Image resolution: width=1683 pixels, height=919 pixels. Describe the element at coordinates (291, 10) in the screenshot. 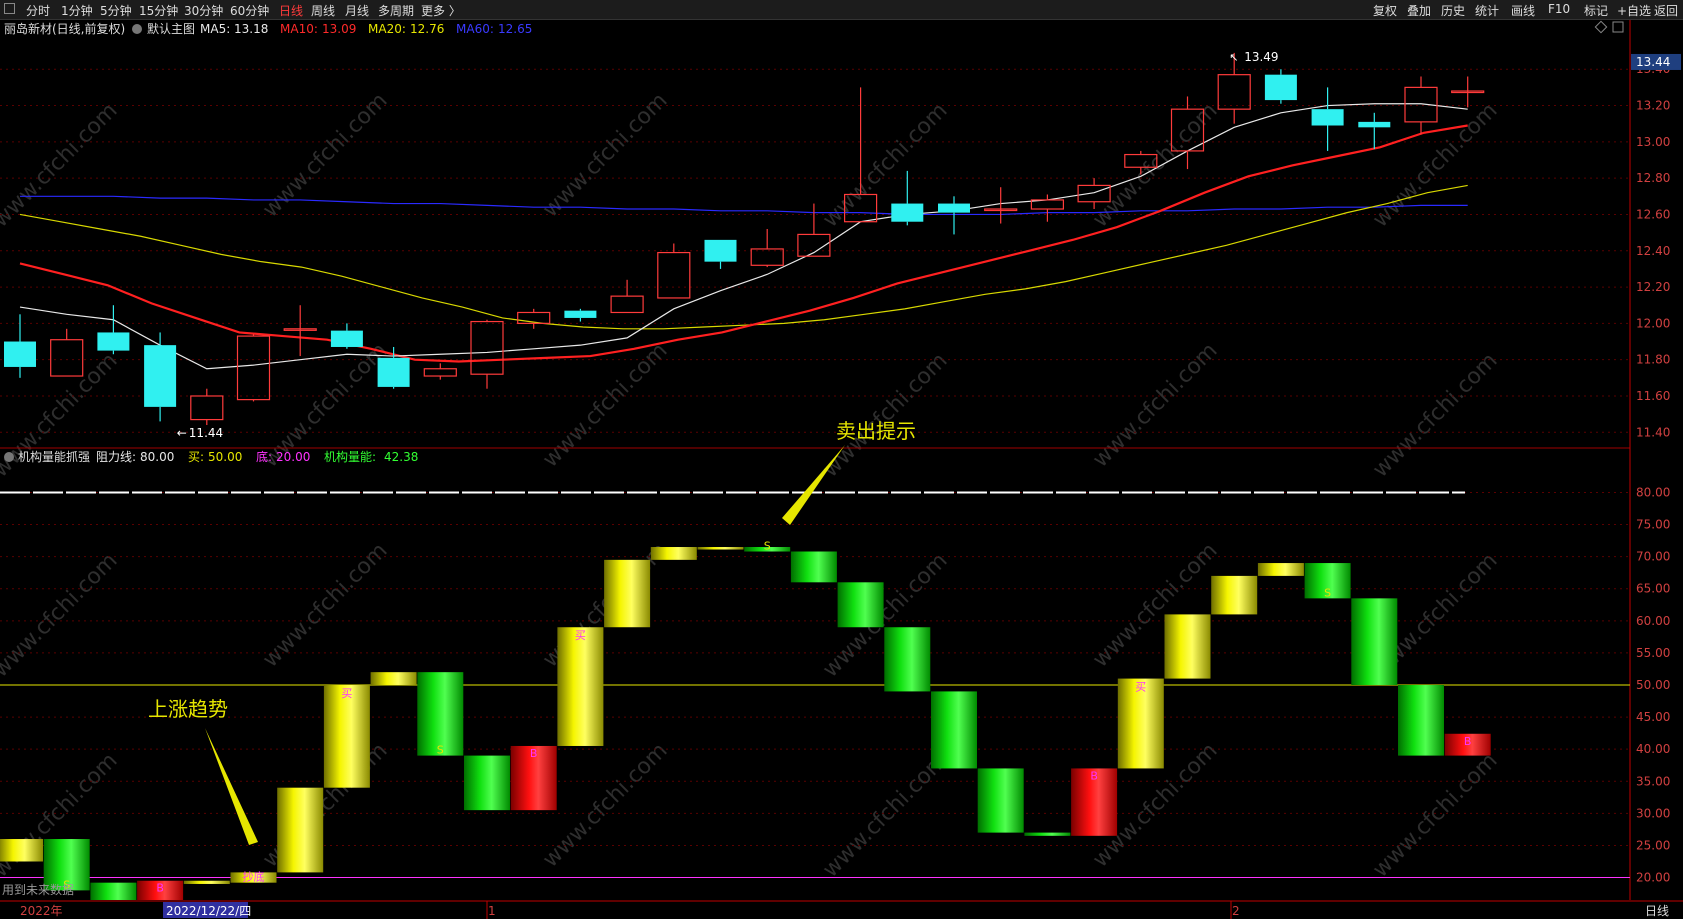

I see `toolbar-tab-6: 日线` at that location.